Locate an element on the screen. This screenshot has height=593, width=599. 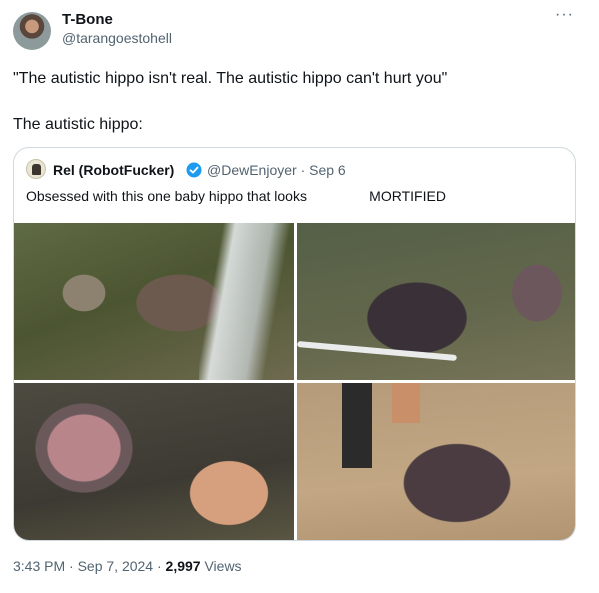
quoted-author-name: Rel (RobotFucker) is located at coordinates (113, 170).